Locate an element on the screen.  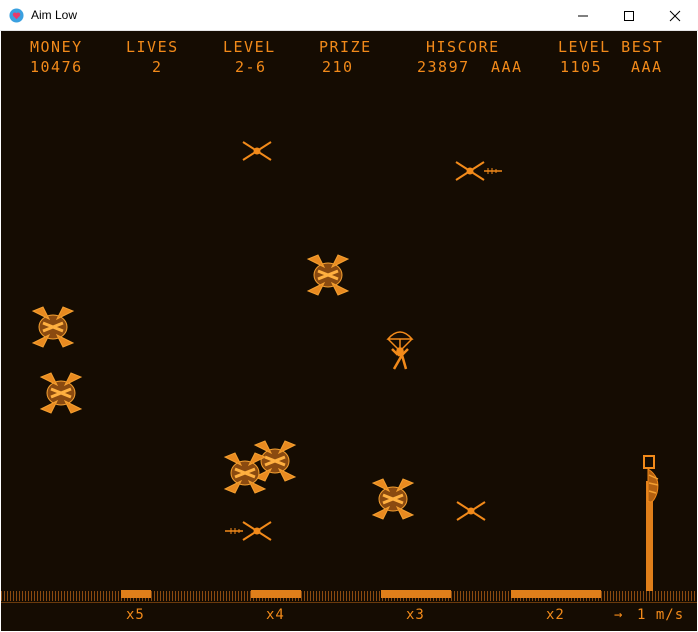
close-button is located at coordinates (675, 15).